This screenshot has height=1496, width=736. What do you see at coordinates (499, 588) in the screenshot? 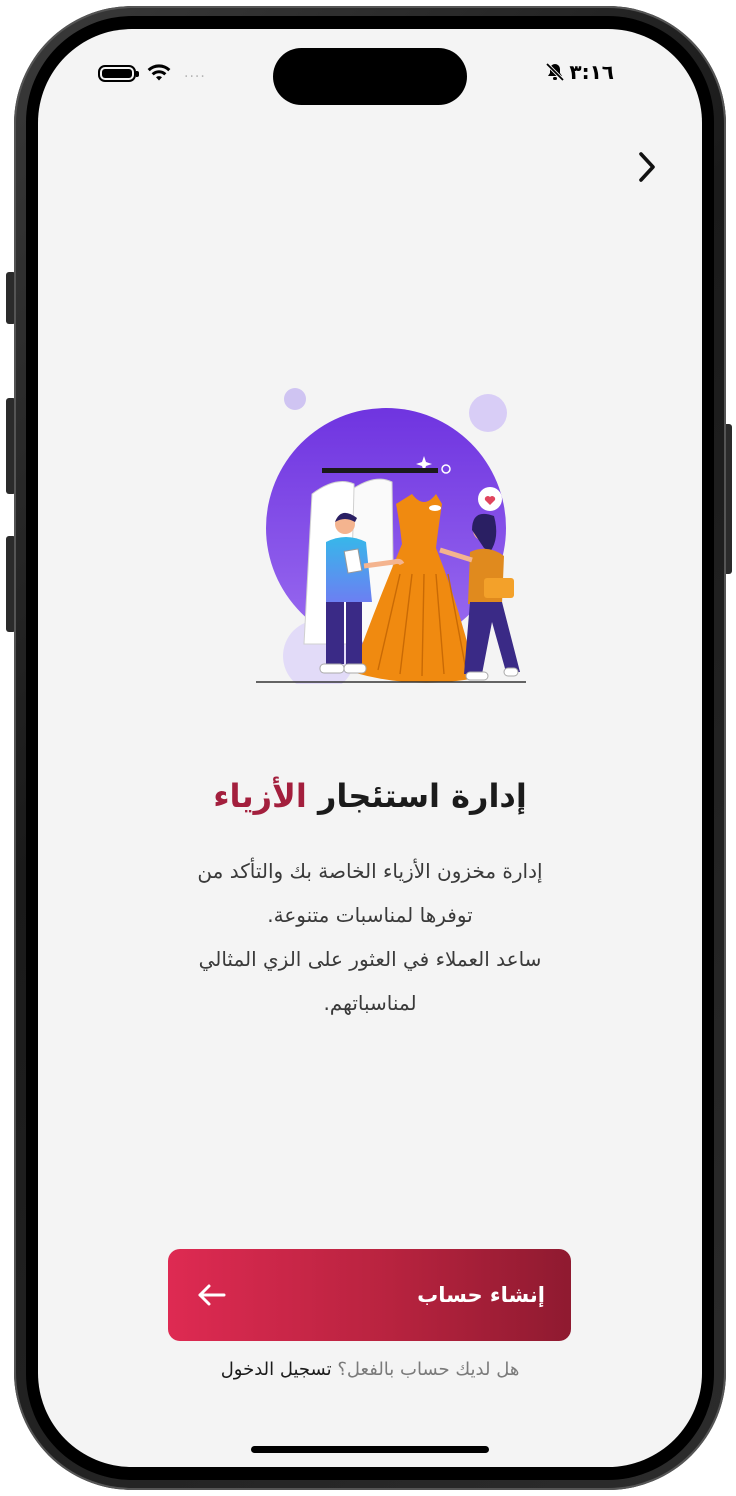
I see `woman-bag` at bounding box center [499, 588].